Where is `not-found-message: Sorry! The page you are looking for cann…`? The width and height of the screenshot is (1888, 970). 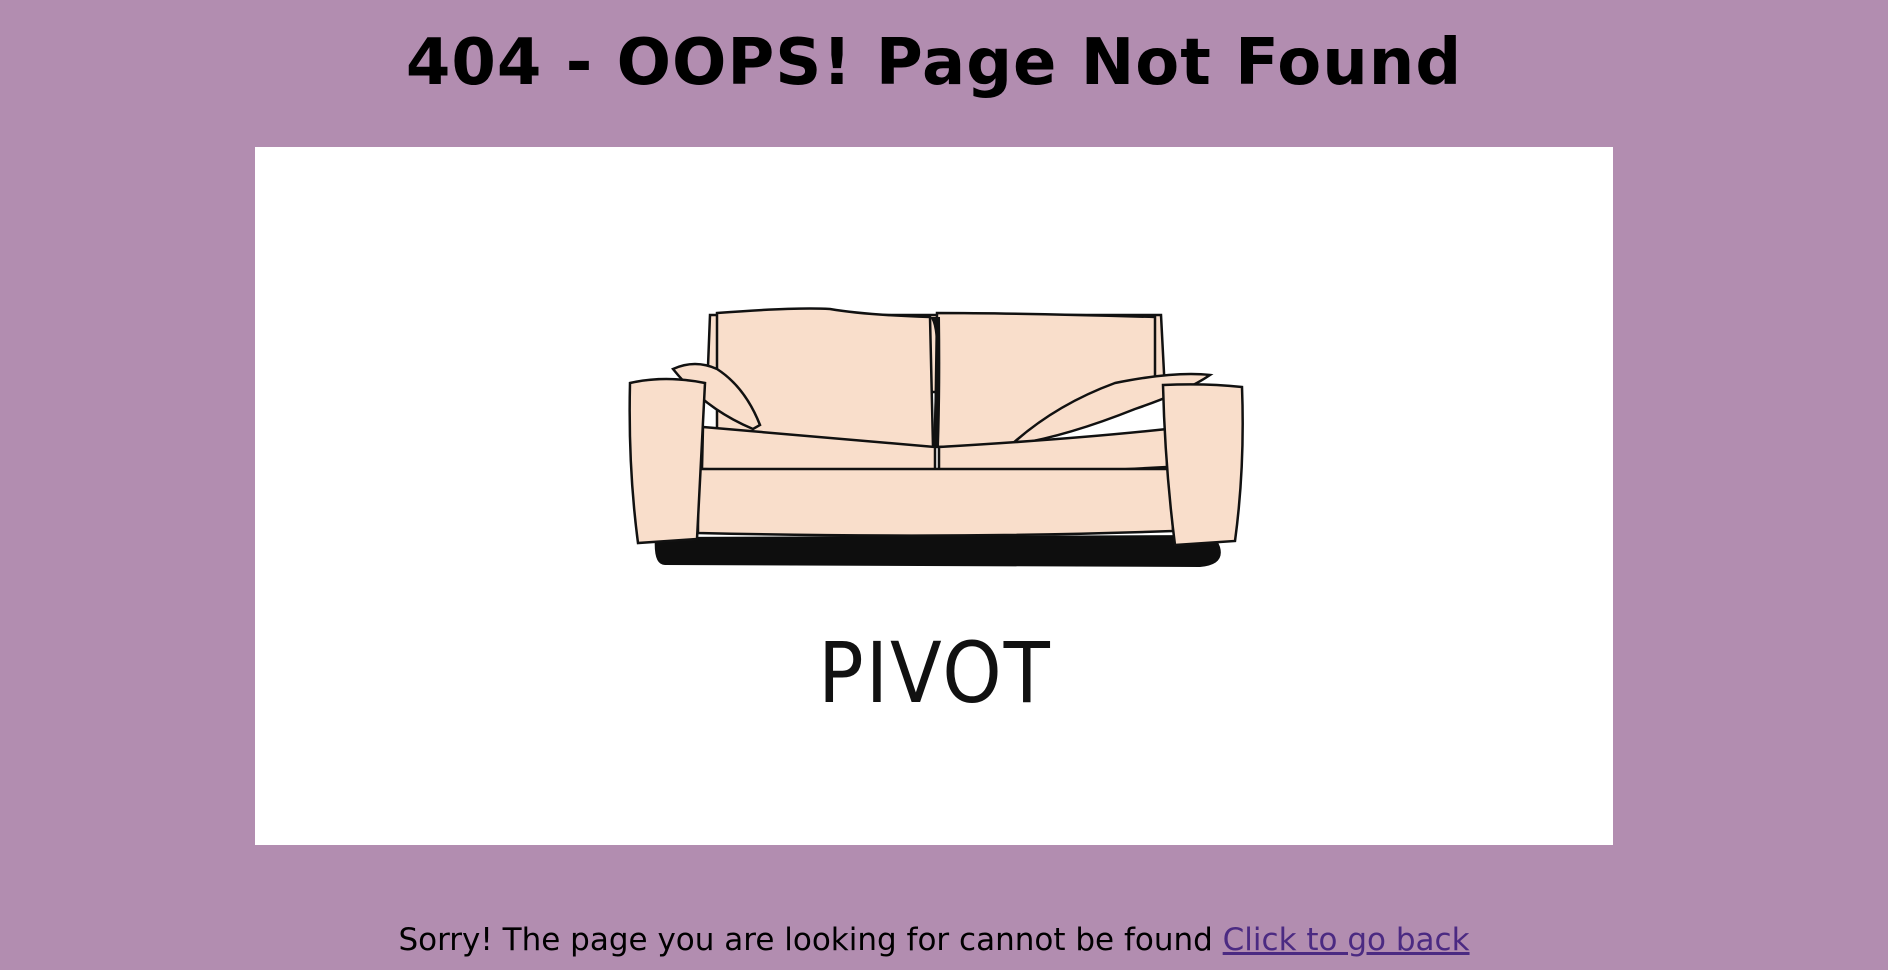
not-found-message: Sorry! The page you are looking for cann… is located at coordinates (934, 940).